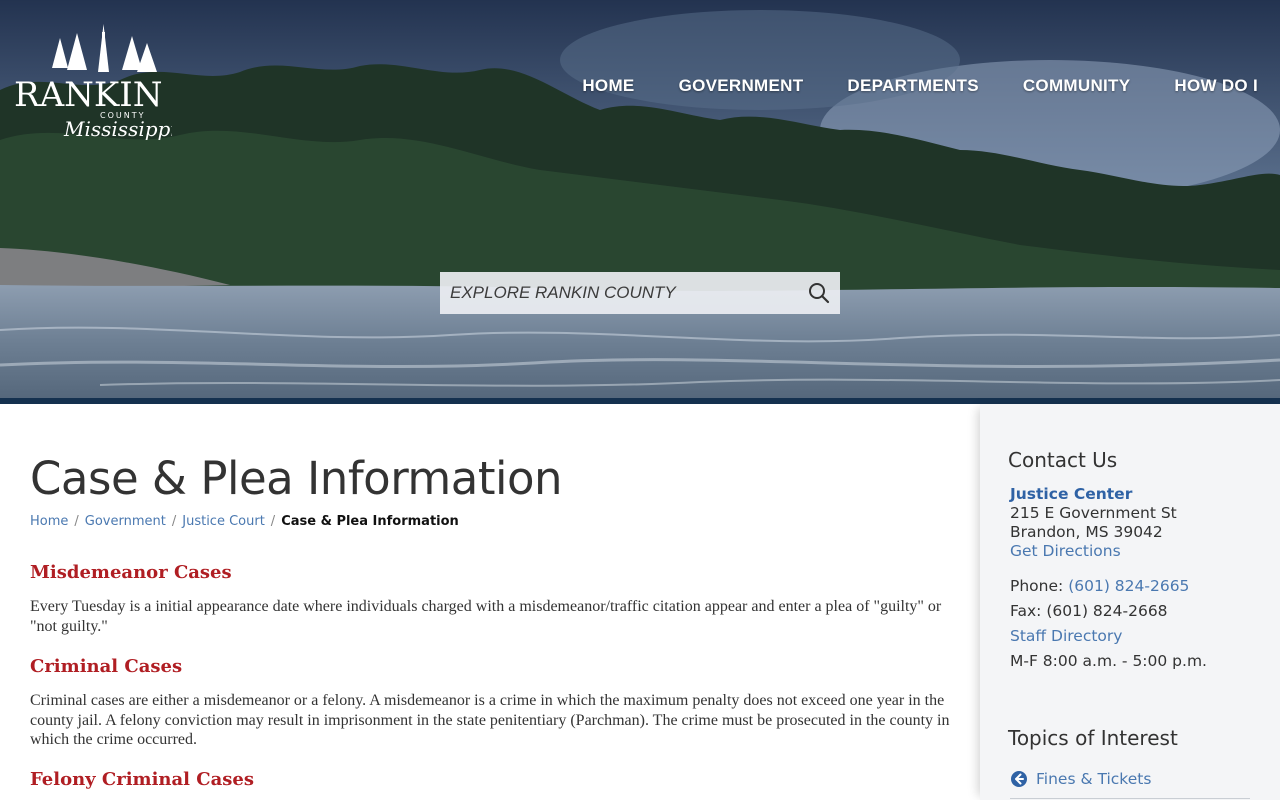 The image size is (1280, 800). I want to click on section-heading: Felony Criminal Cases, so click(142, 779).